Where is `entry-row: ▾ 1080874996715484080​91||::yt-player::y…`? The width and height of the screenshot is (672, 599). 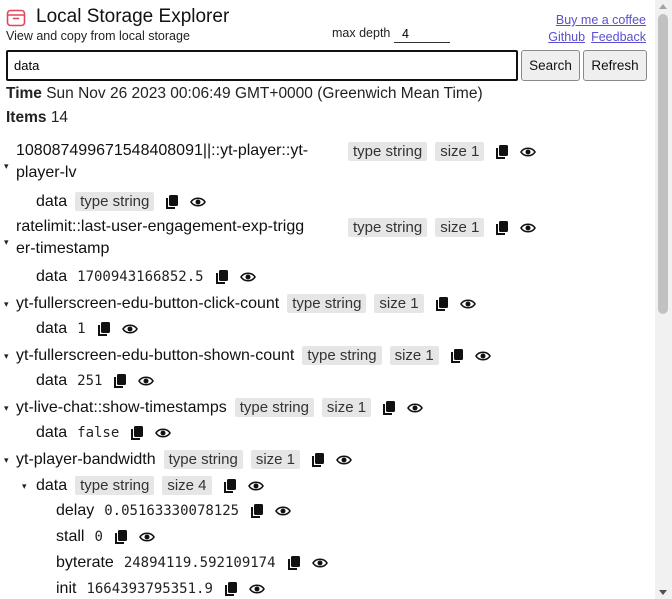 entry-row: ▾ 1080874996715484080​91||::yt-player::y… is located at coordinates (170, 162).